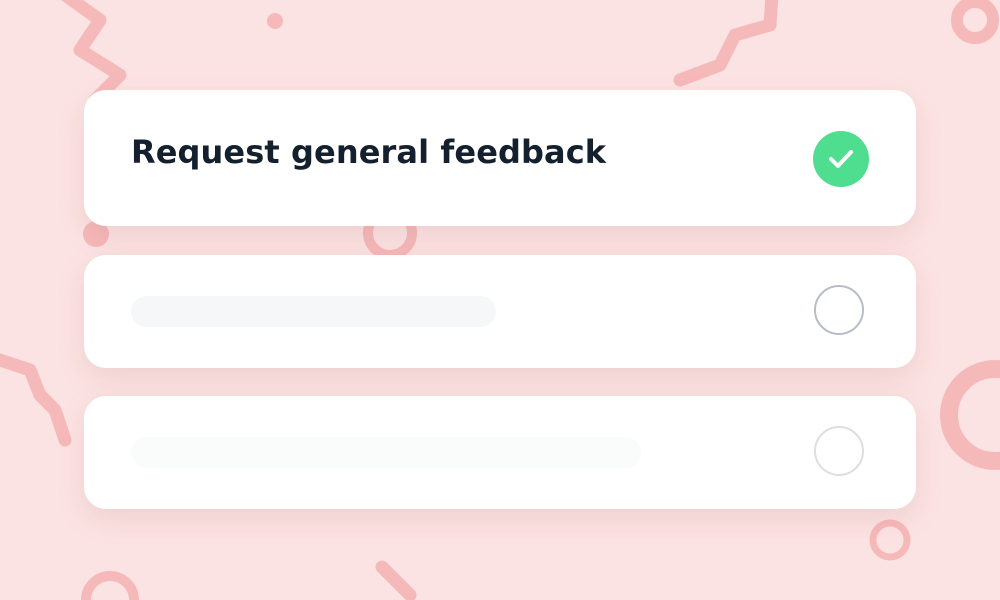 Image resolution: width=1000 pixels, height=600 pixels. I want to click on option-label: Request general feedback, so click(369, 152).